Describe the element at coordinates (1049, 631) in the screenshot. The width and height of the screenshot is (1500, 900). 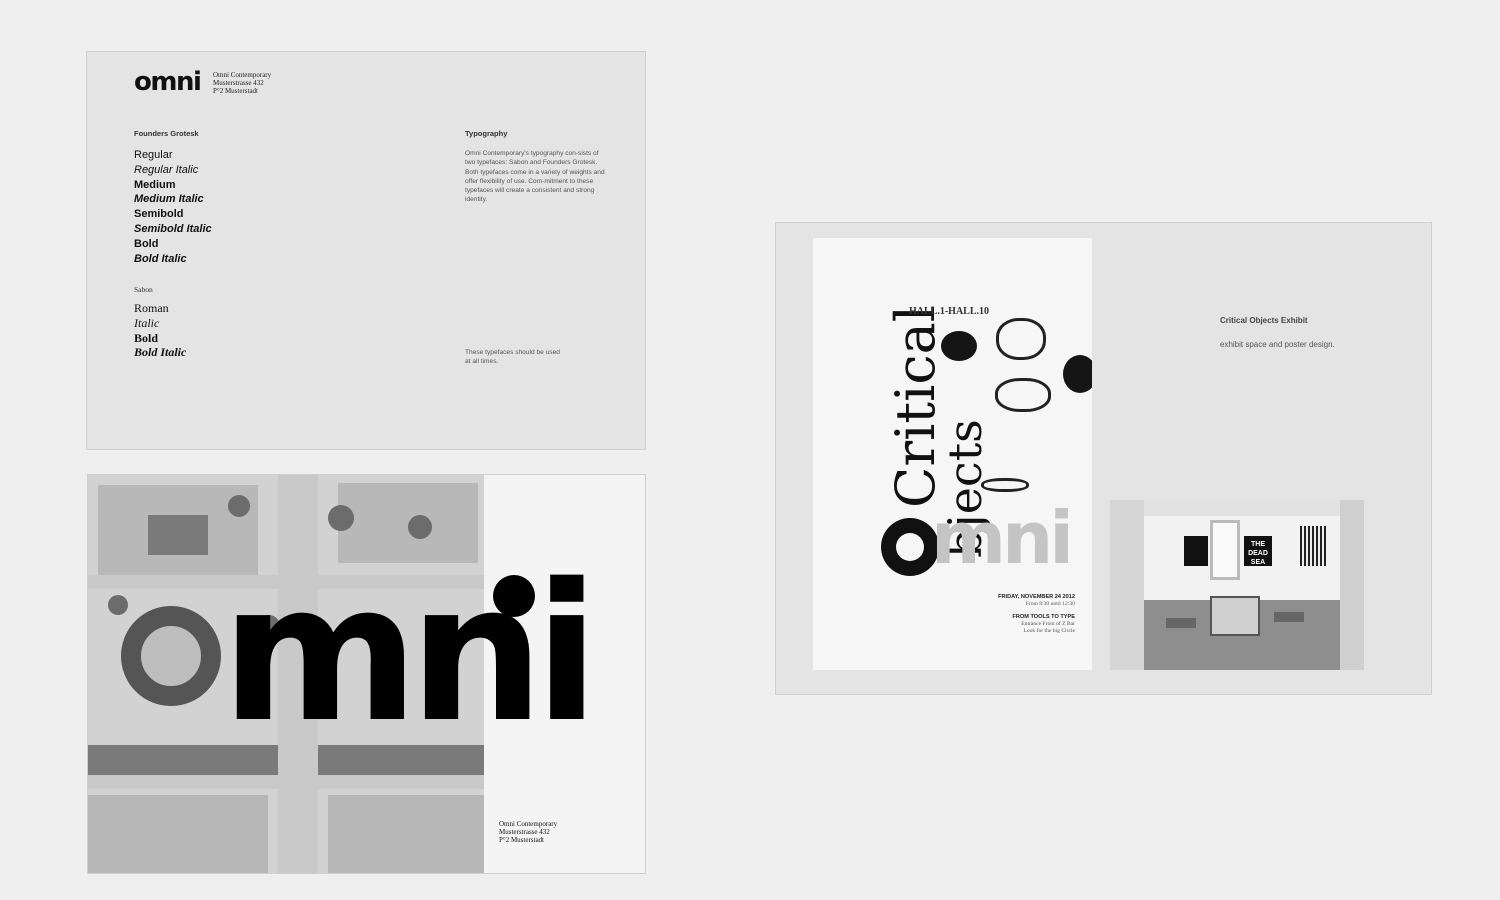
I see `poster-hint: Look for the big Circle` at that location.